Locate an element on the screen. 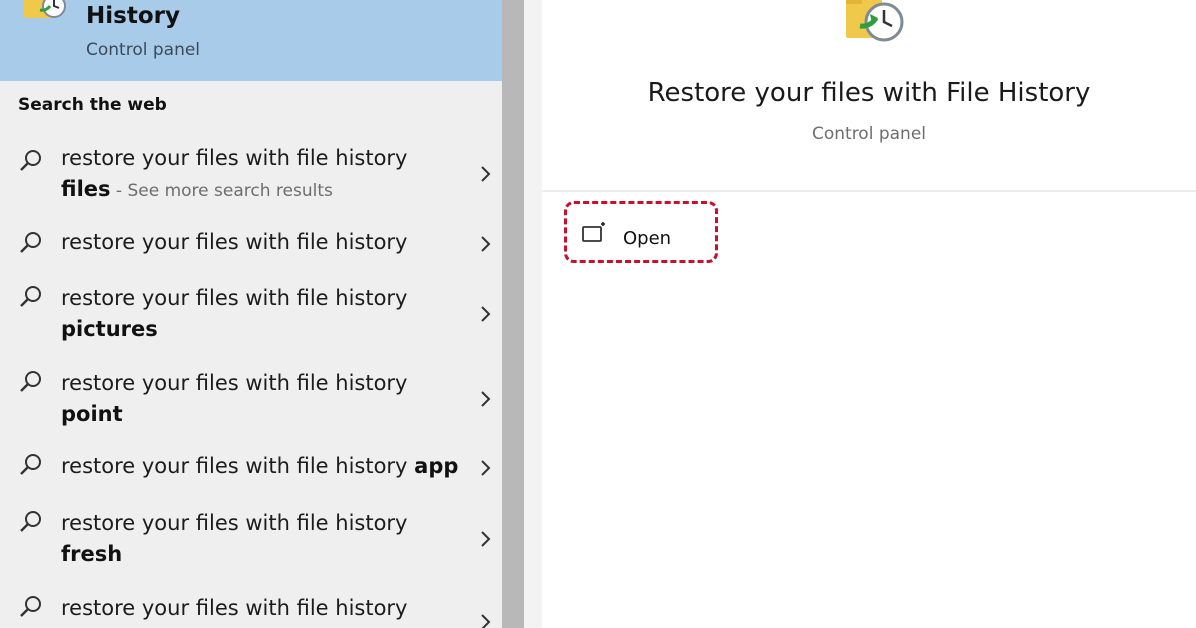 Image resolution: width=1196 pixels, height=628 pixels. pane-divider is located at coordinates (513, 314).